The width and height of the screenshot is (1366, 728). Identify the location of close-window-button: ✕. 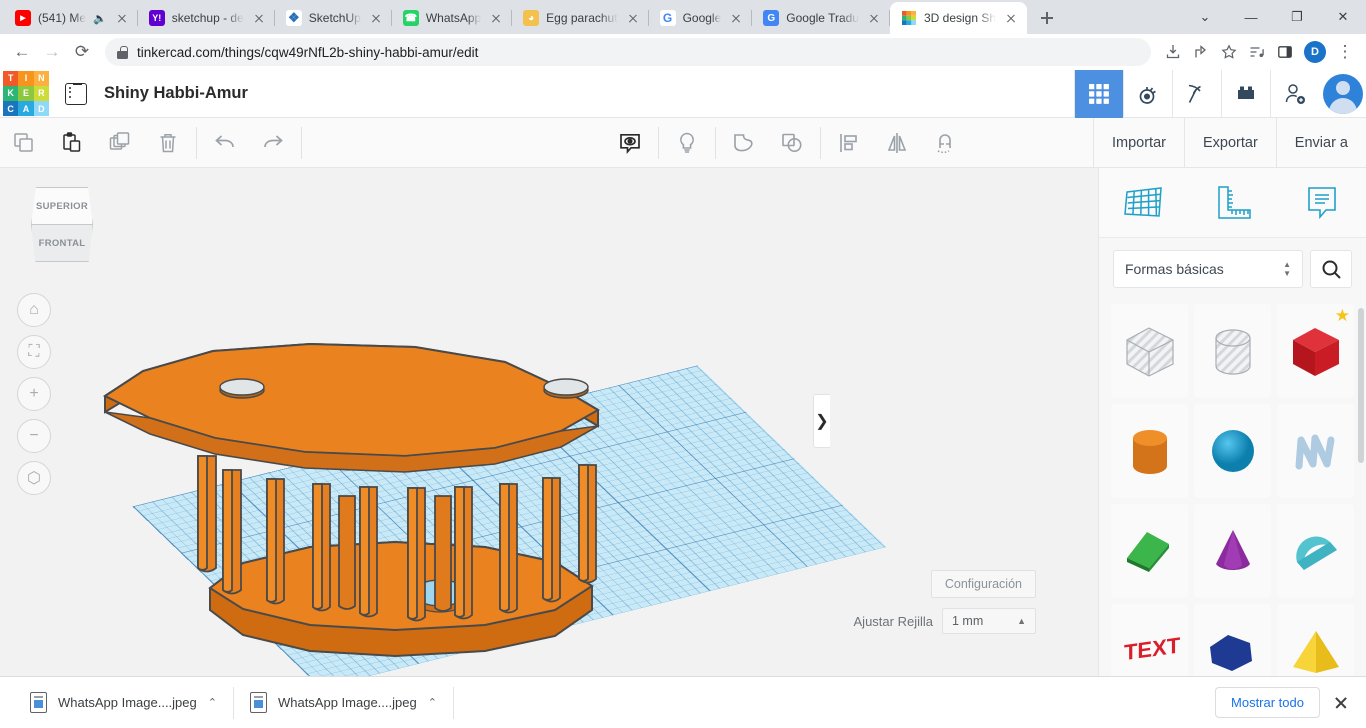
(1343, 17).